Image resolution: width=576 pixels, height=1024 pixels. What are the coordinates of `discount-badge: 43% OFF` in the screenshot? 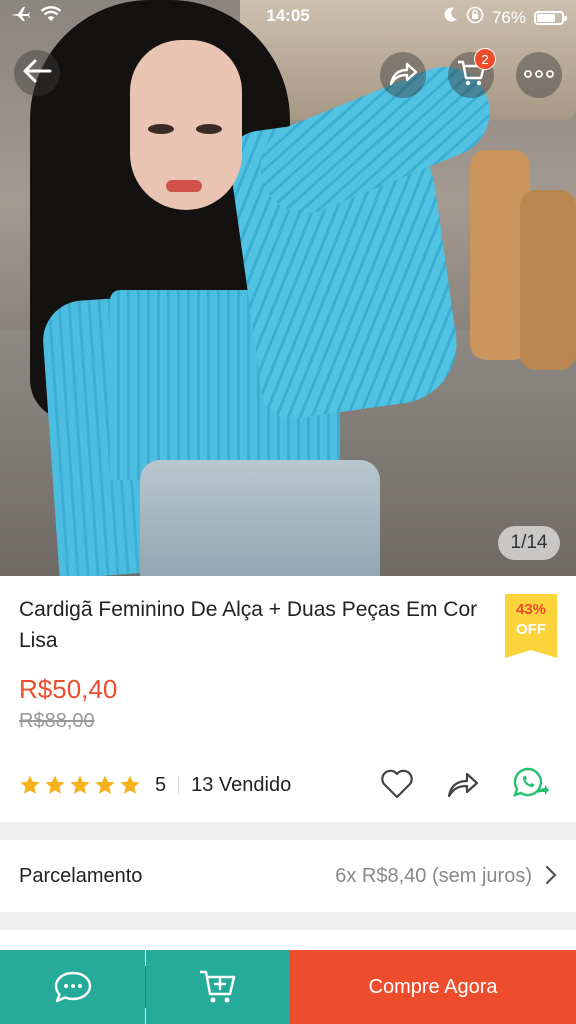 It's located at (531, 626).